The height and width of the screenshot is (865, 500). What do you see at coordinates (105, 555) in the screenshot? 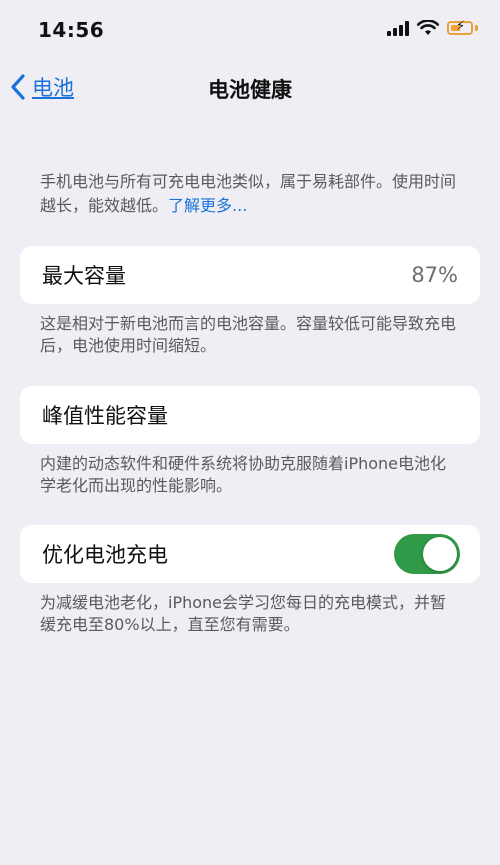
I see `optimized-charging-label: 优化电池充电` at bounding box center [105, 555].